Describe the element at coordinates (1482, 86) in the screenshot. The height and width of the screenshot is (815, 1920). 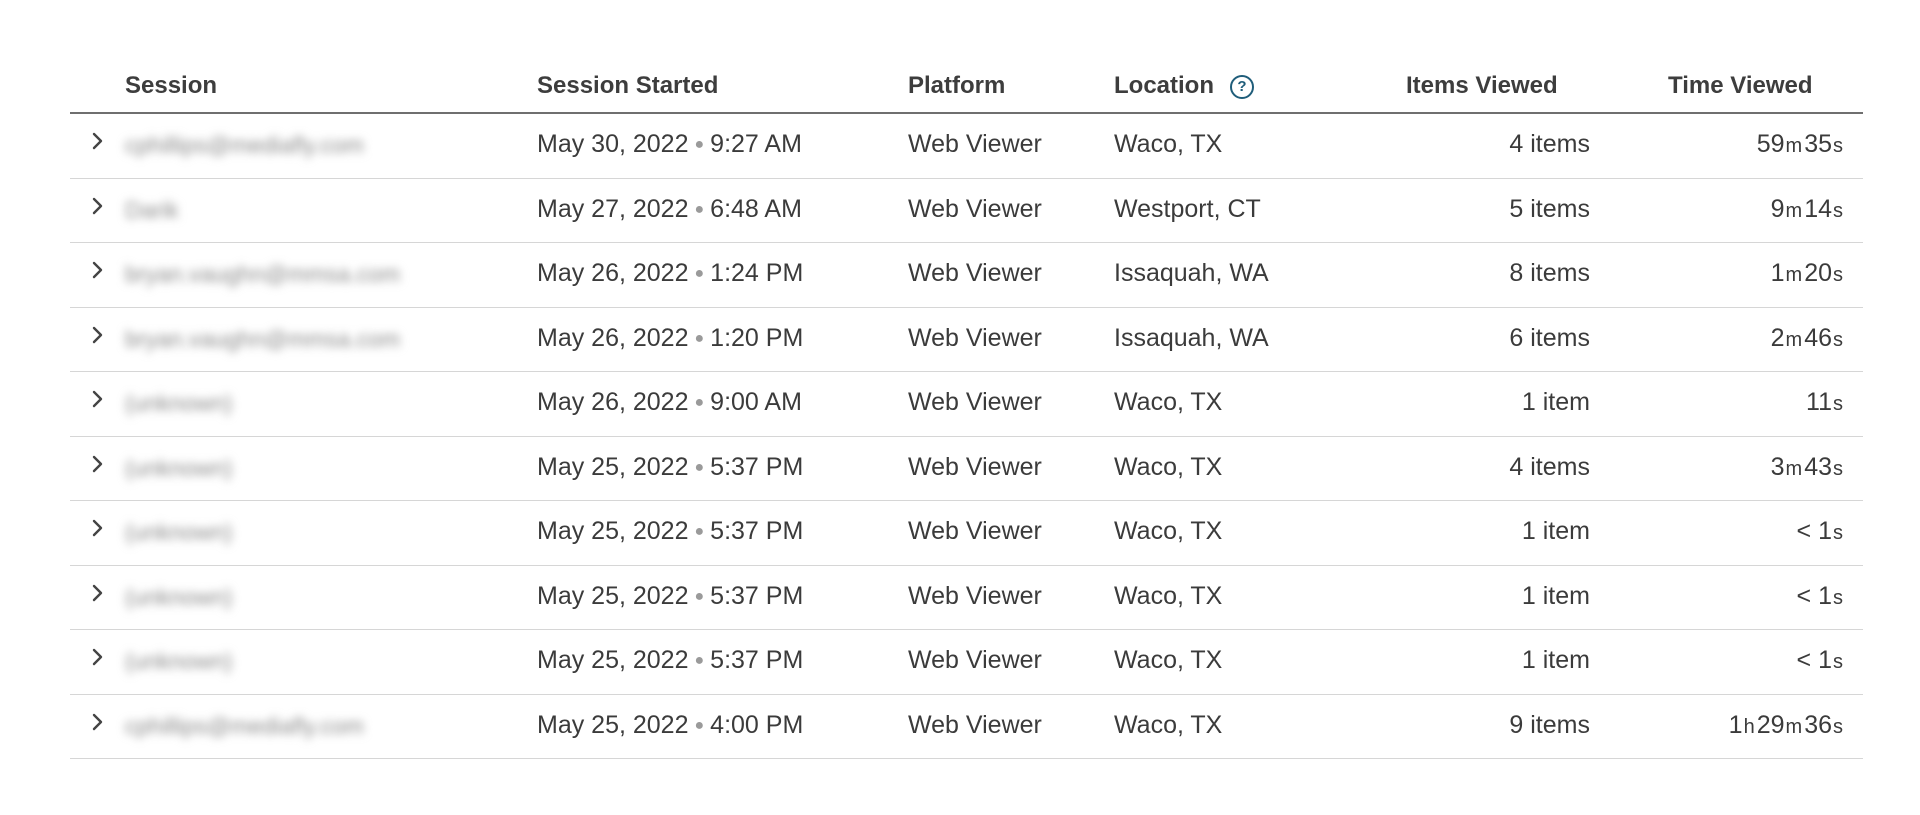
I see `column-header-items-viewed: Items Viewed` at that location.